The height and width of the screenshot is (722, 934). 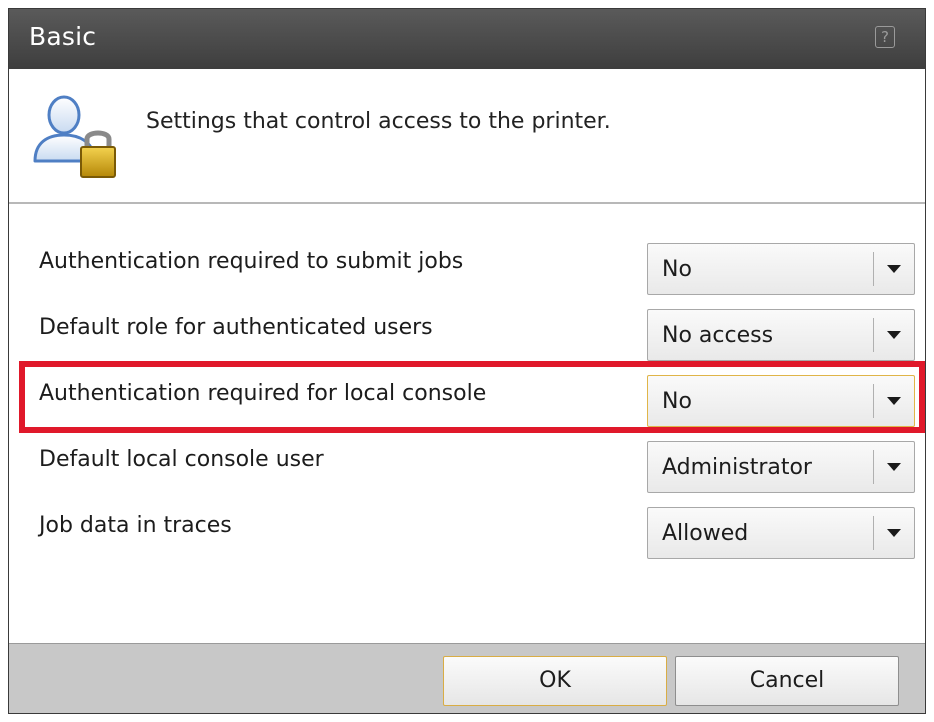 I want to click on dialog-title: Basic, so click(x=63, y=36).